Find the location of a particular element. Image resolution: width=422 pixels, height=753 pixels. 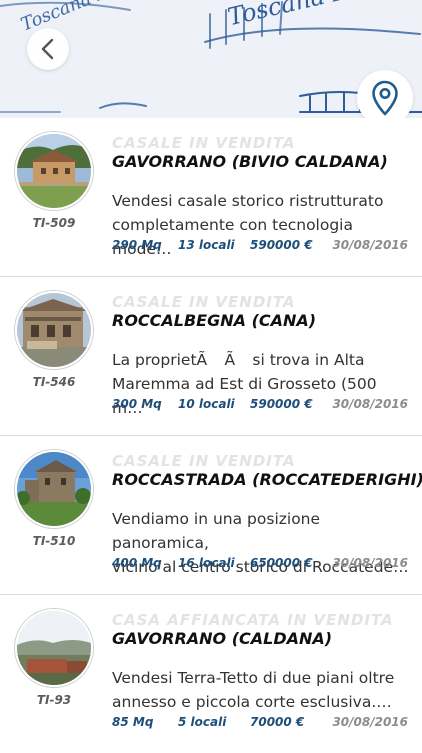

chevron-left-icon is located at coordinates (47, 49).